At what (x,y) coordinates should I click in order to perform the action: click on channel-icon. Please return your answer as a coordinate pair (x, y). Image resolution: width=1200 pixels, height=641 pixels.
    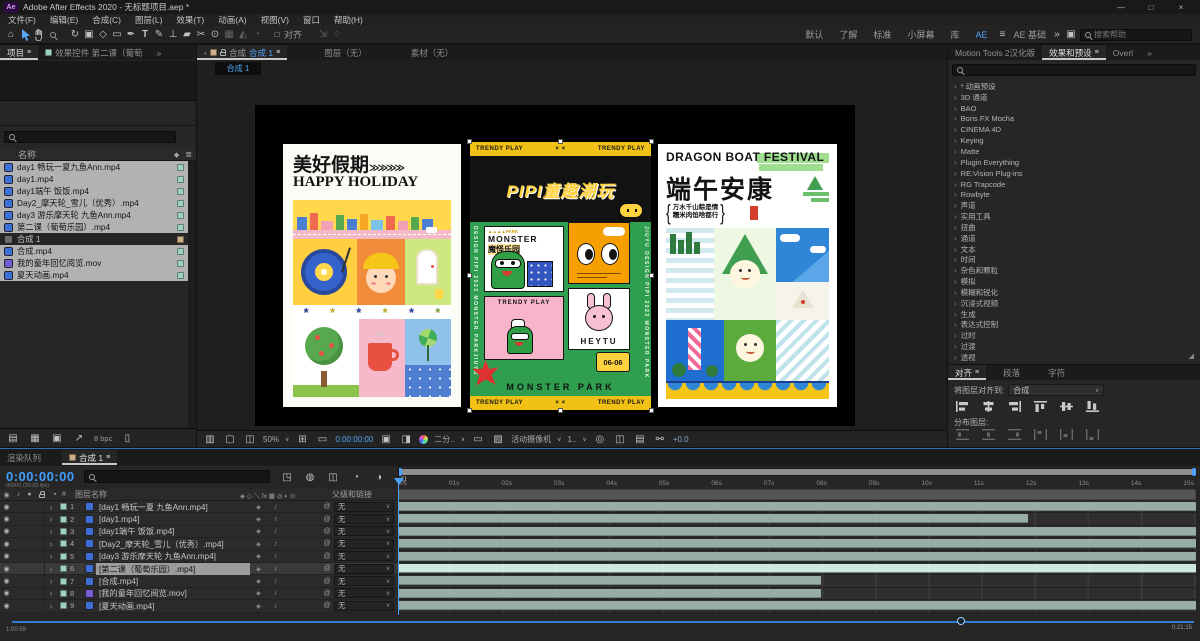
    Looking at the image, I should click on (424, 439).